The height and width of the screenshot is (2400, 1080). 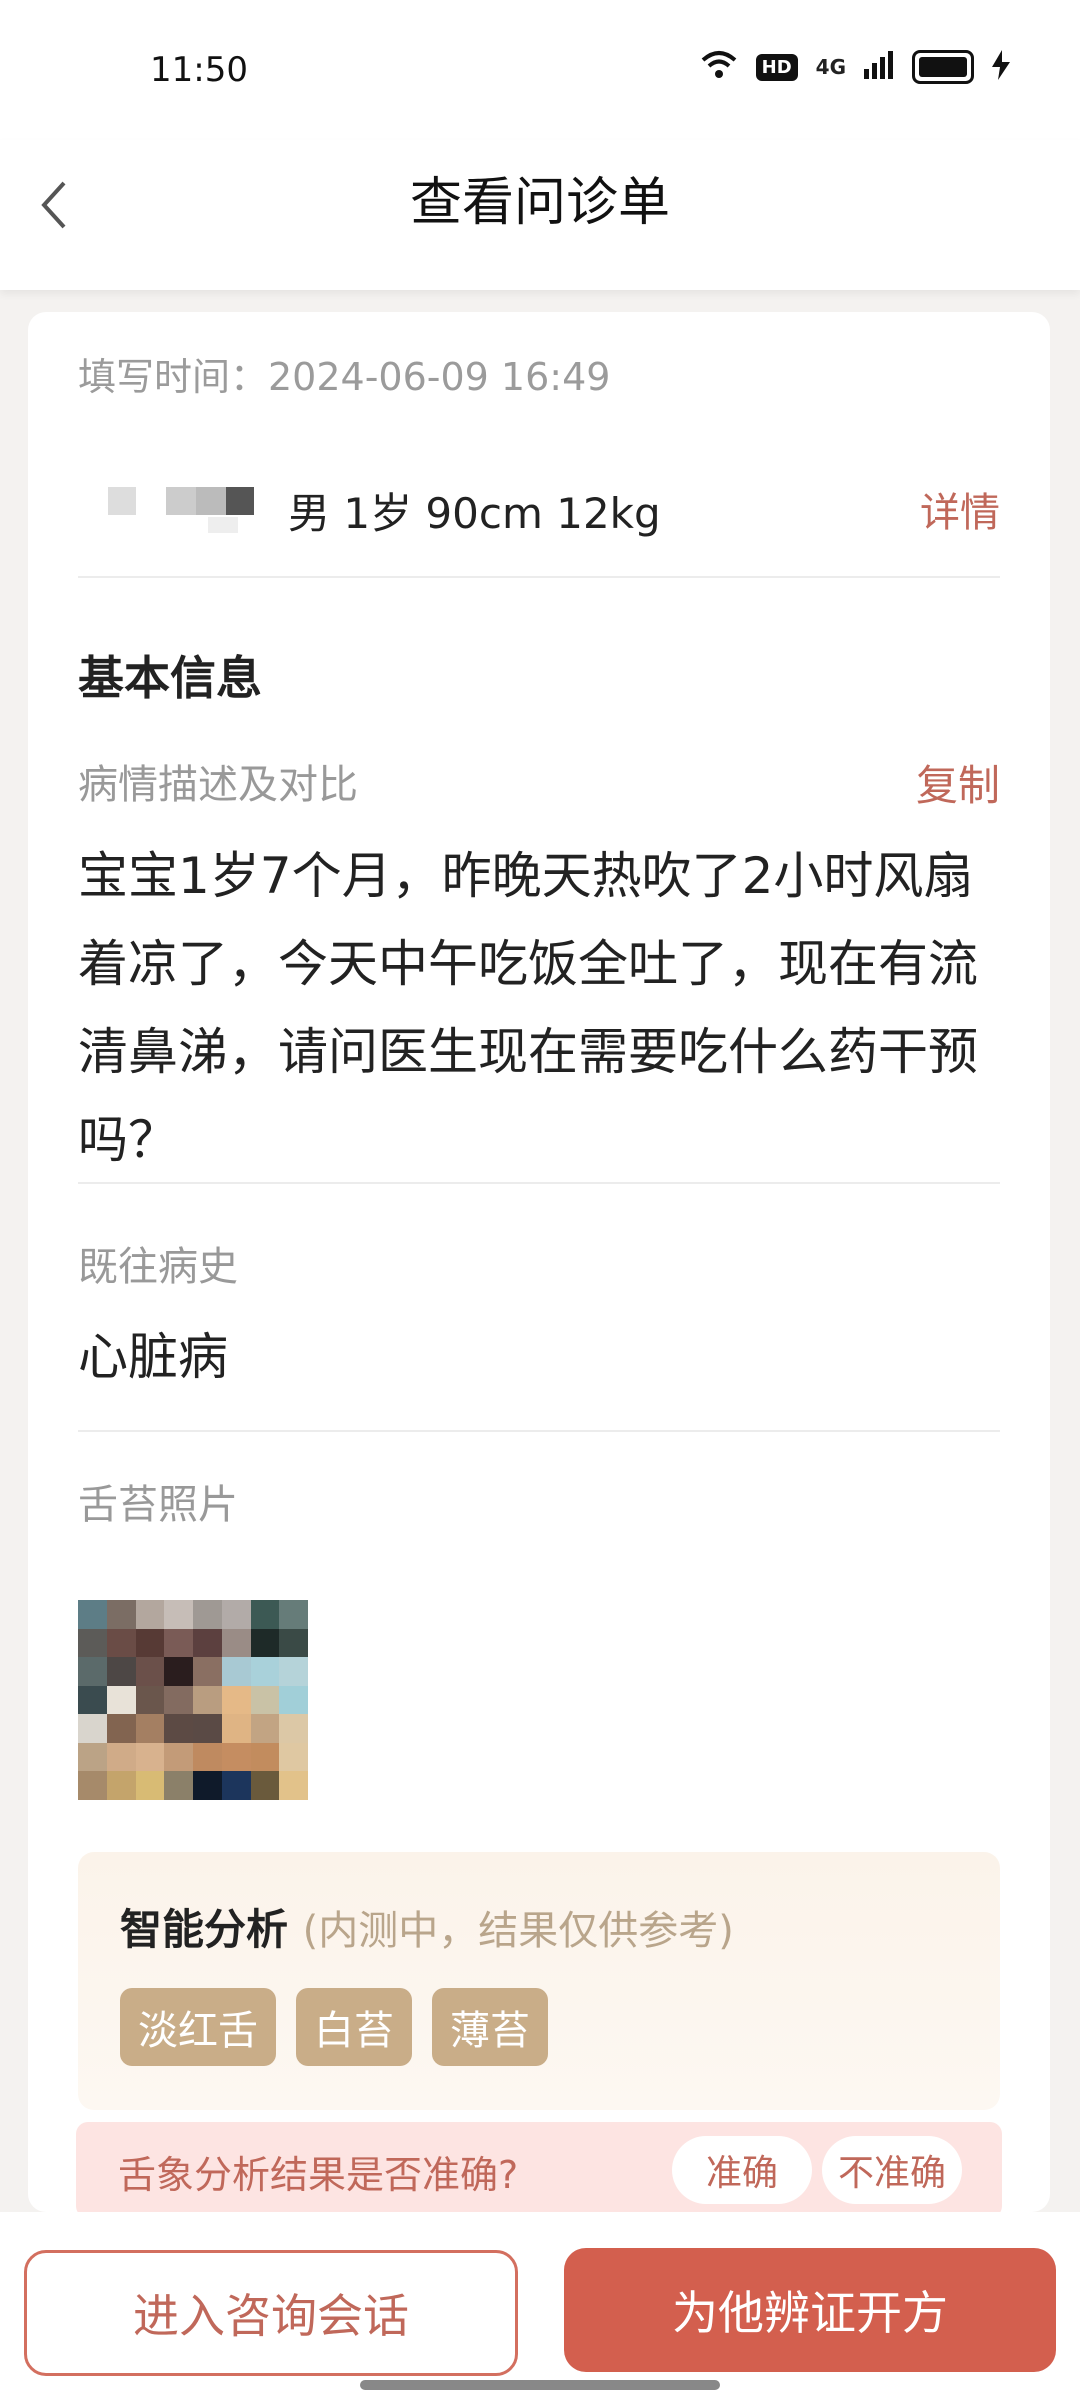 What do you see at coordinates (719, 67) in the screenshot?
I see `wifi-icon` at bounding box center [719, 67].